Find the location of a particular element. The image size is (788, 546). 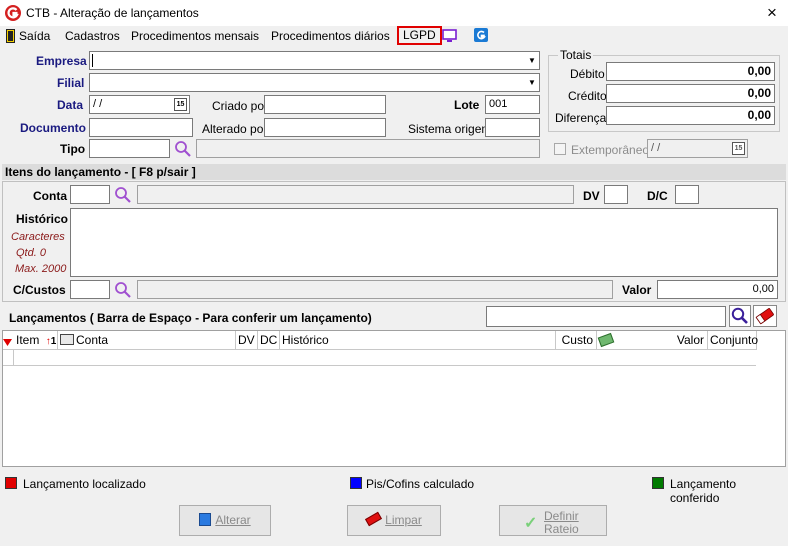

legend-piscofins-swatch is located at coordinates (356, 483).